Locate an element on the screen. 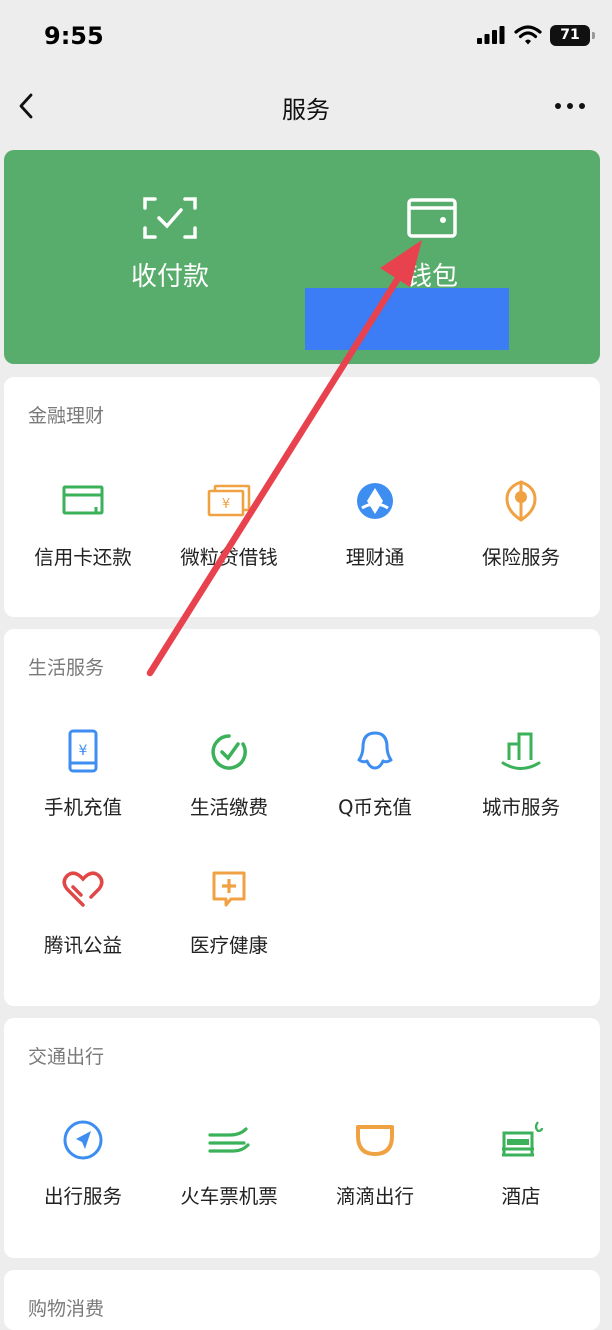 This screenshot has height=1330, width=612. hotel-button: 酒店 is located at coordinates (521, 1162).